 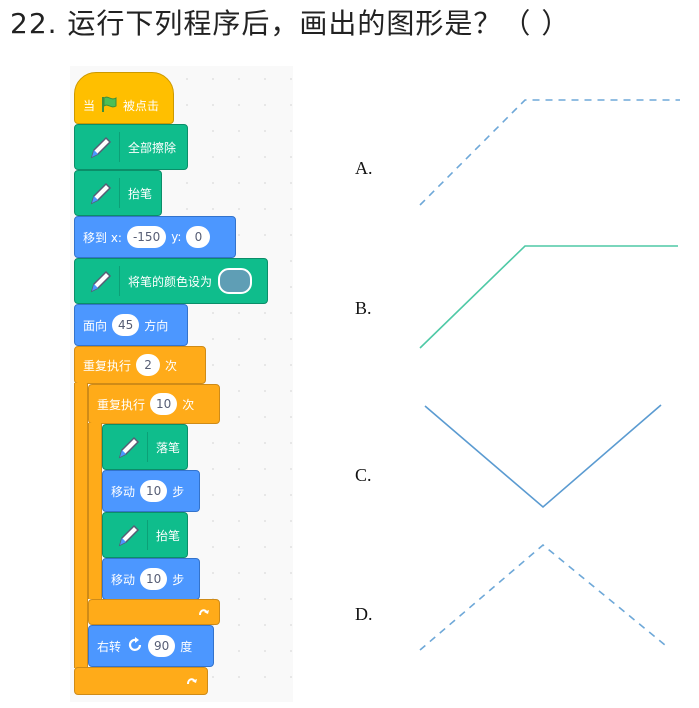 I want to click on option-a-path, so click(x=549, y=152).